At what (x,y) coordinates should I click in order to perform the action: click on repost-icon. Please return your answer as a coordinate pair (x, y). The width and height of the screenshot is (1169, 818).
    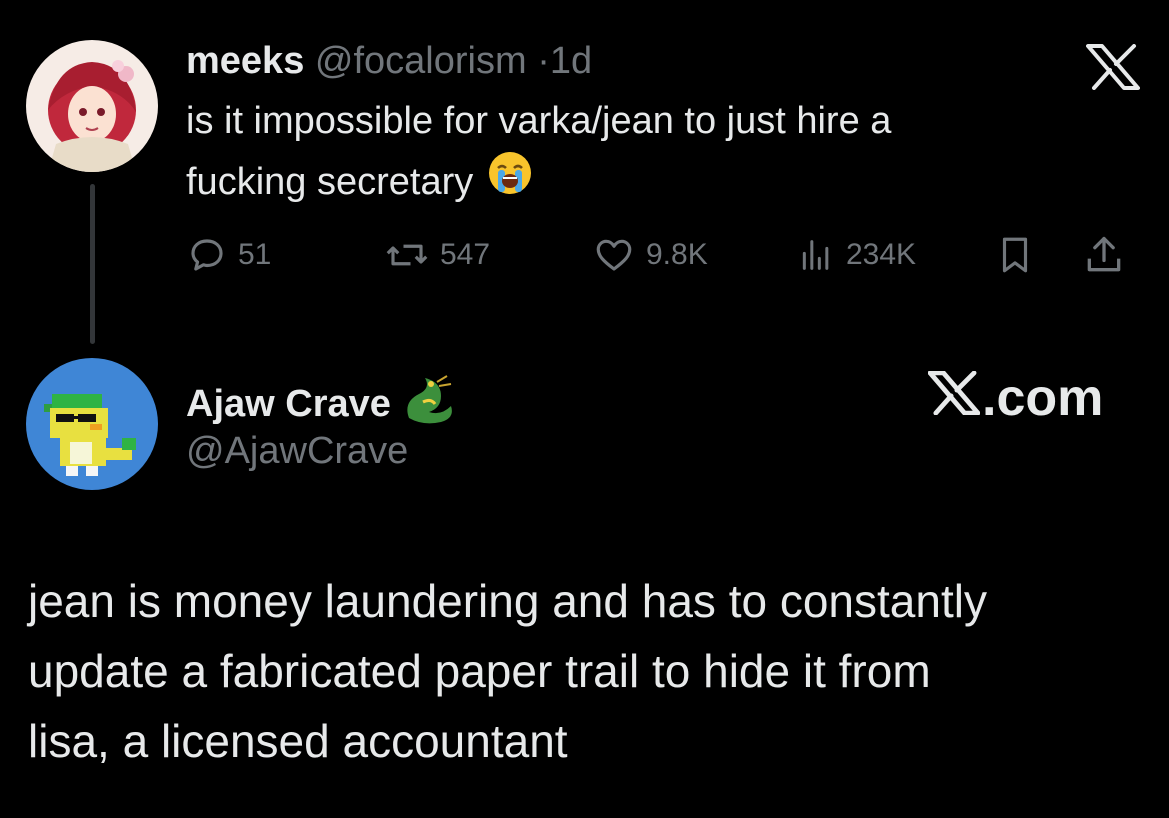
    Looking at the image, I should click on (407, 255).